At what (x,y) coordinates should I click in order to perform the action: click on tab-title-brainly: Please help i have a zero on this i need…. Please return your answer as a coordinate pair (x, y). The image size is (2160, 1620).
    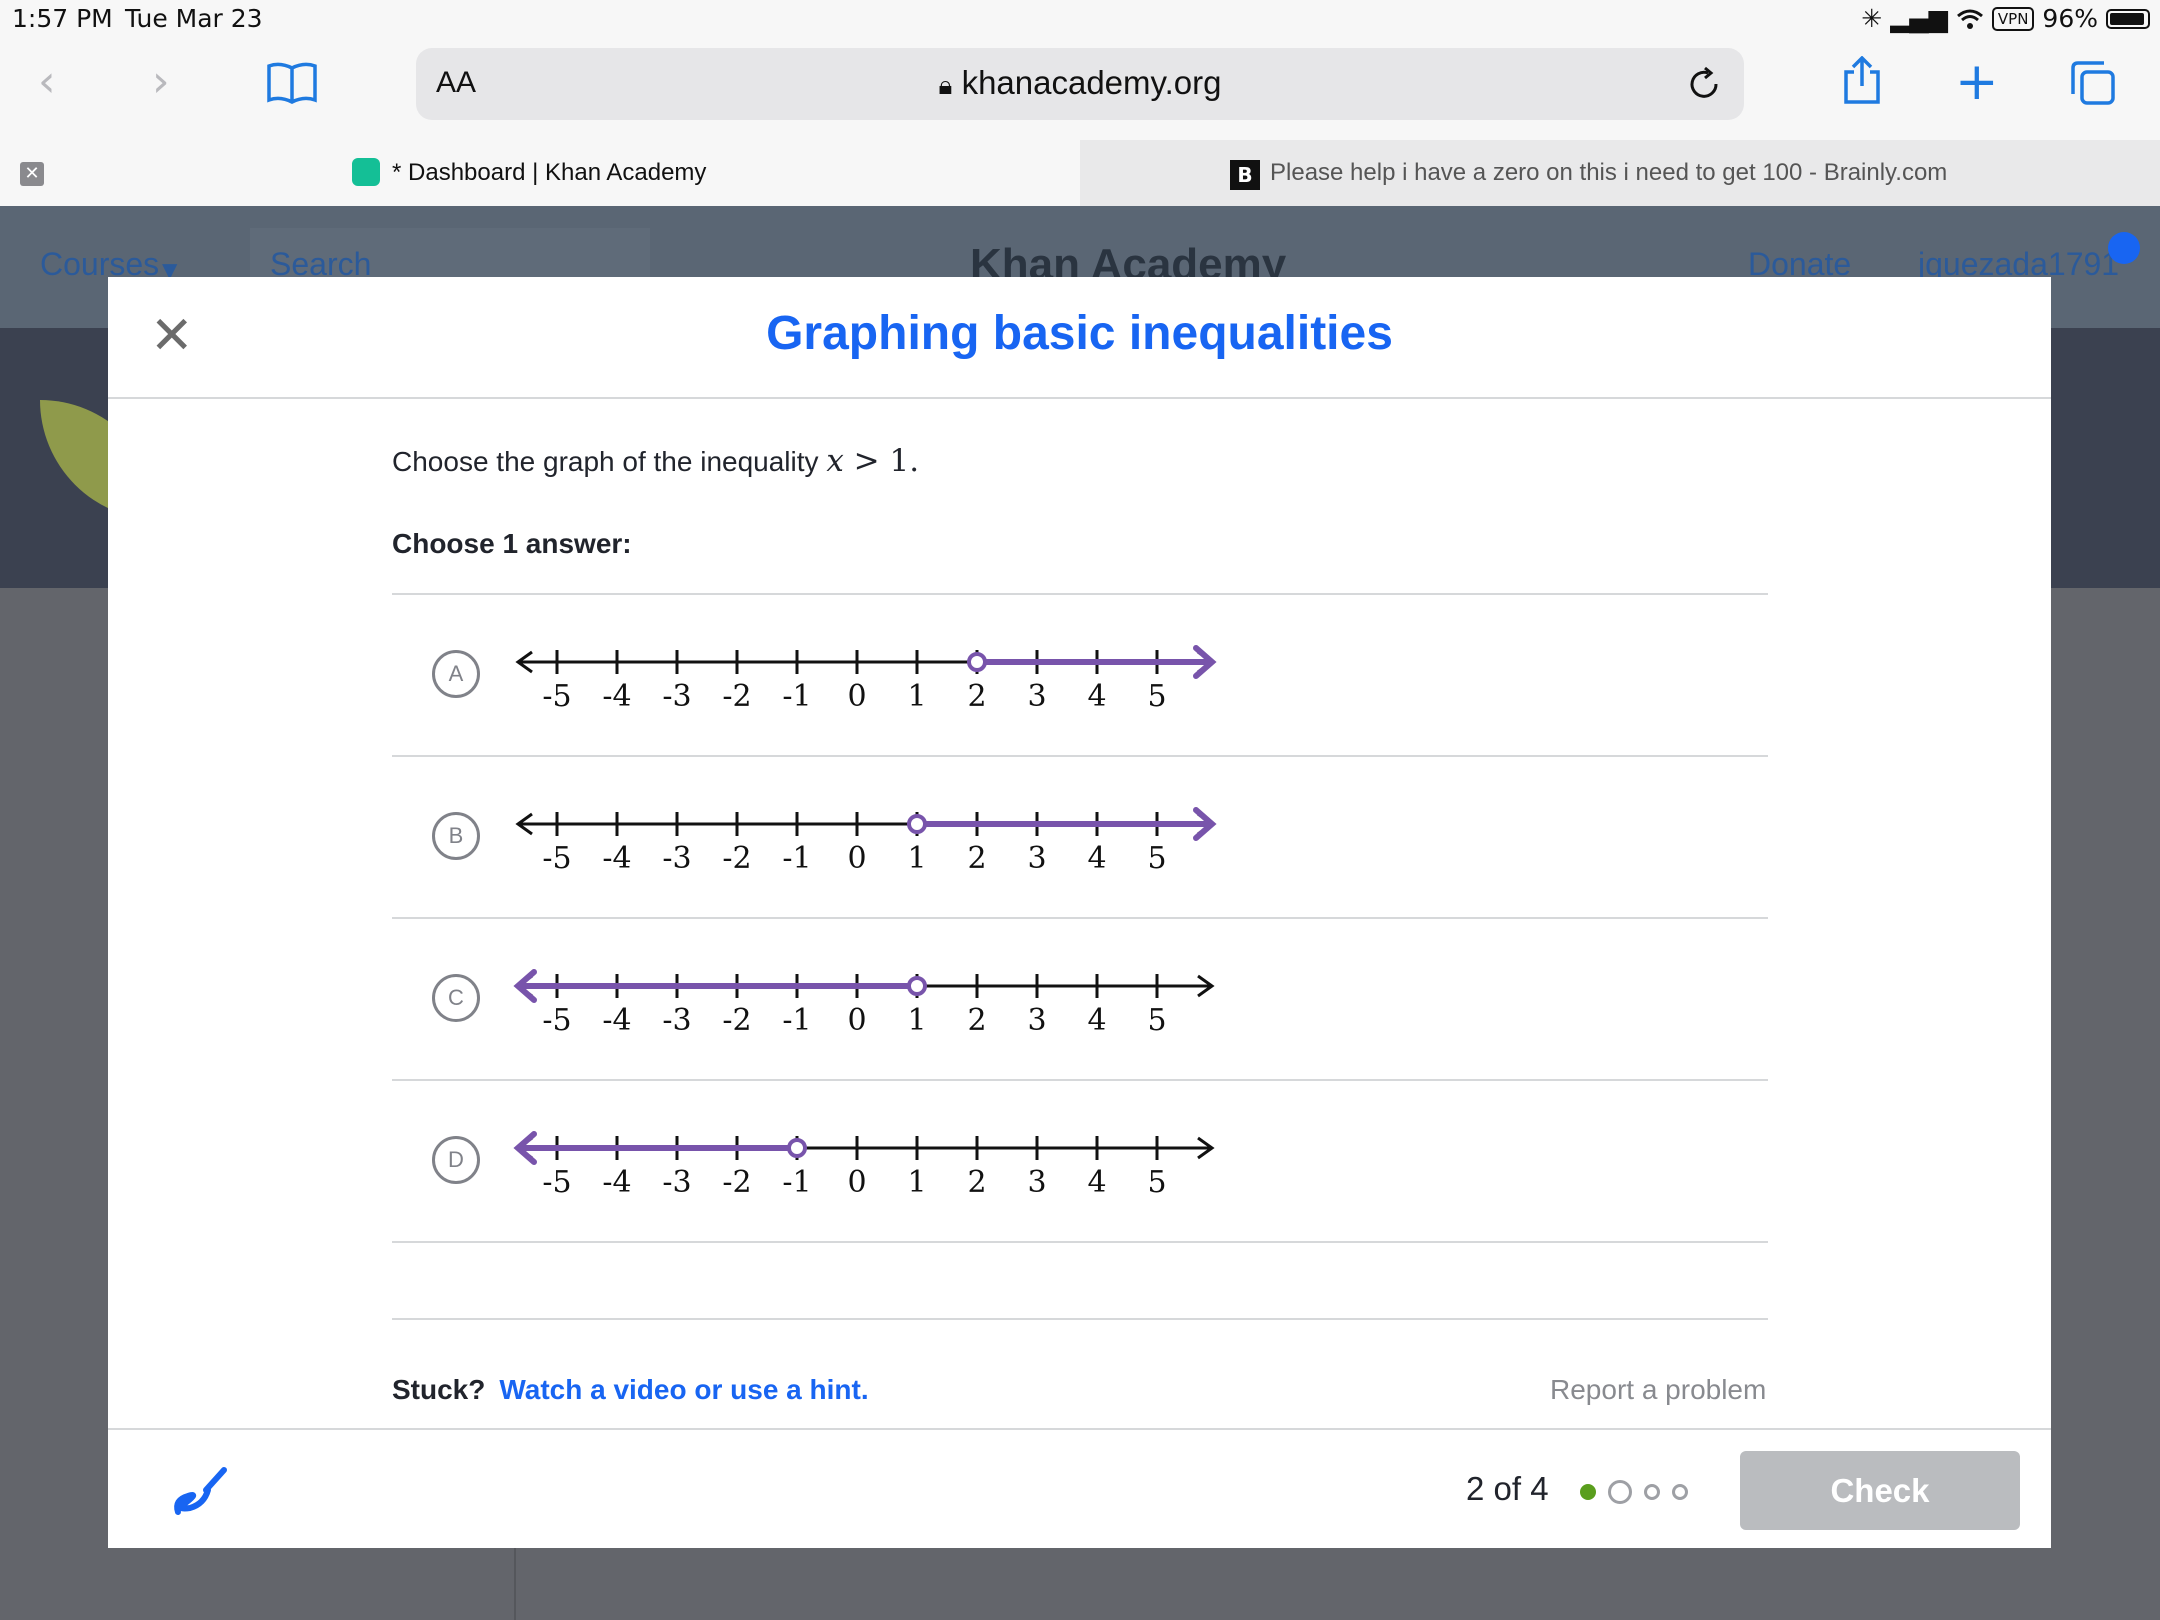
    Looking at the image, I should click on (1609, 172).